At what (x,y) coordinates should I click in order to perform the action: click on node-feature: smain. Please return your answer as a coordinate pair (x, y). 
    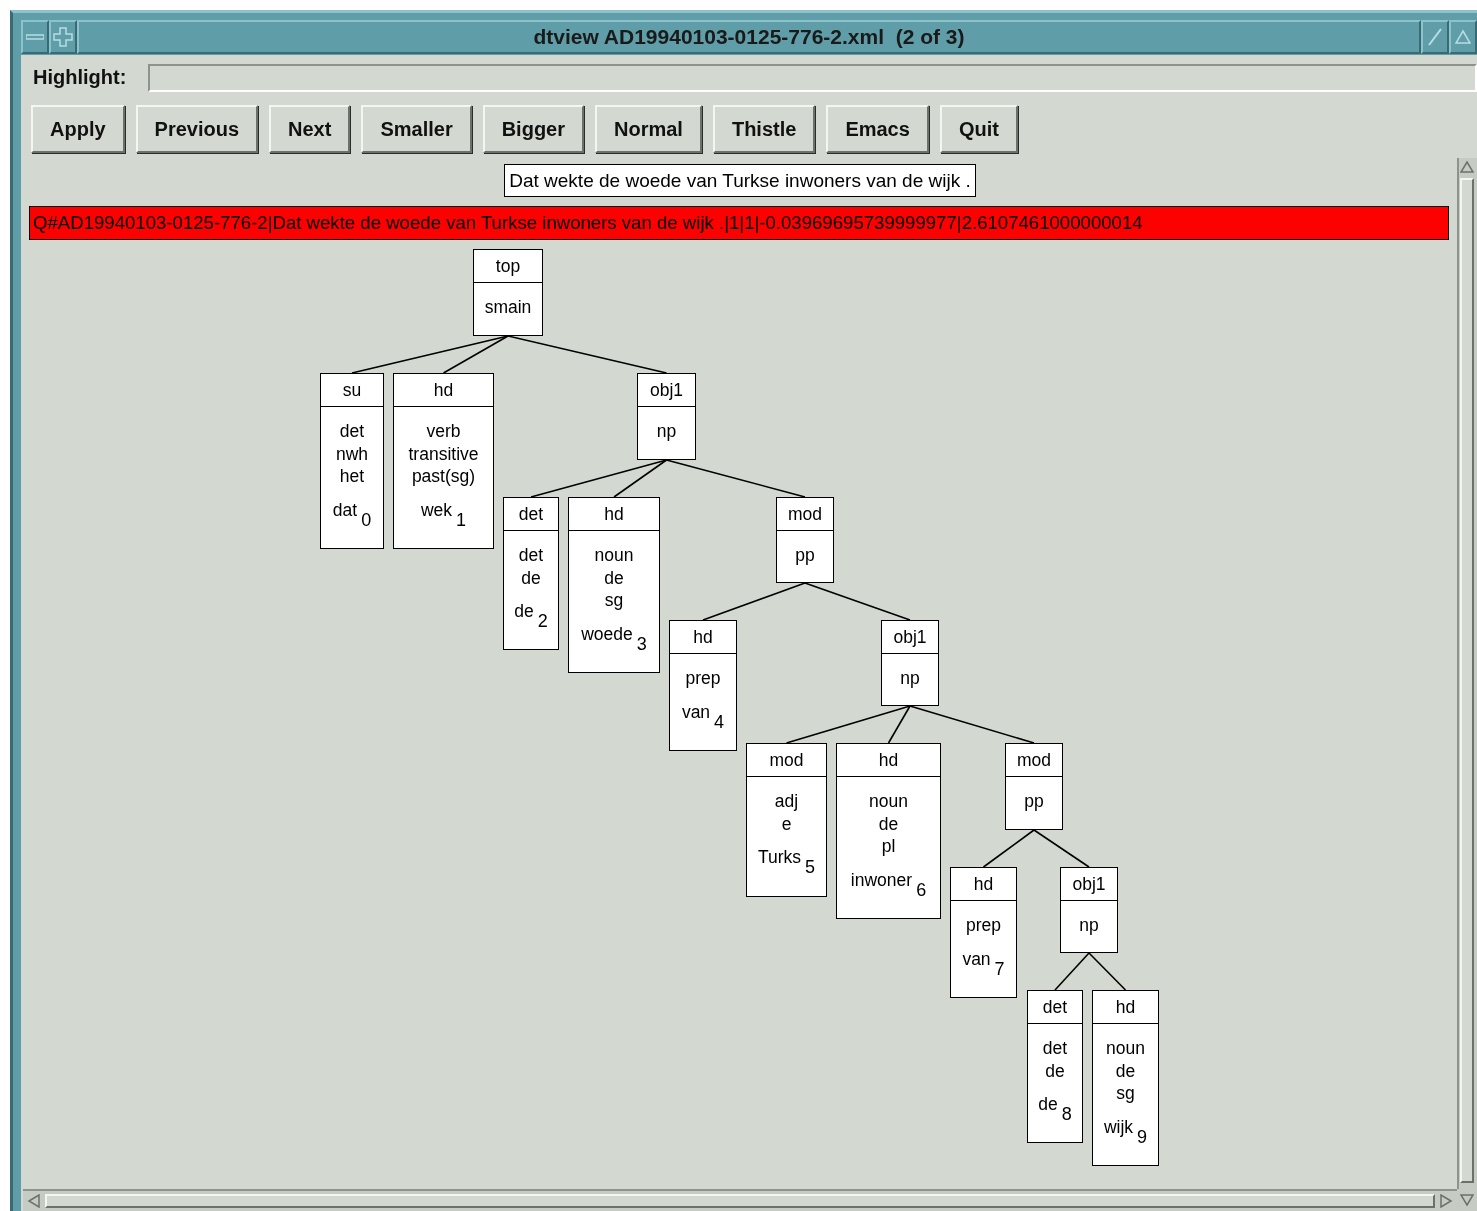
    Looking at the image, I should click on (508, 307).